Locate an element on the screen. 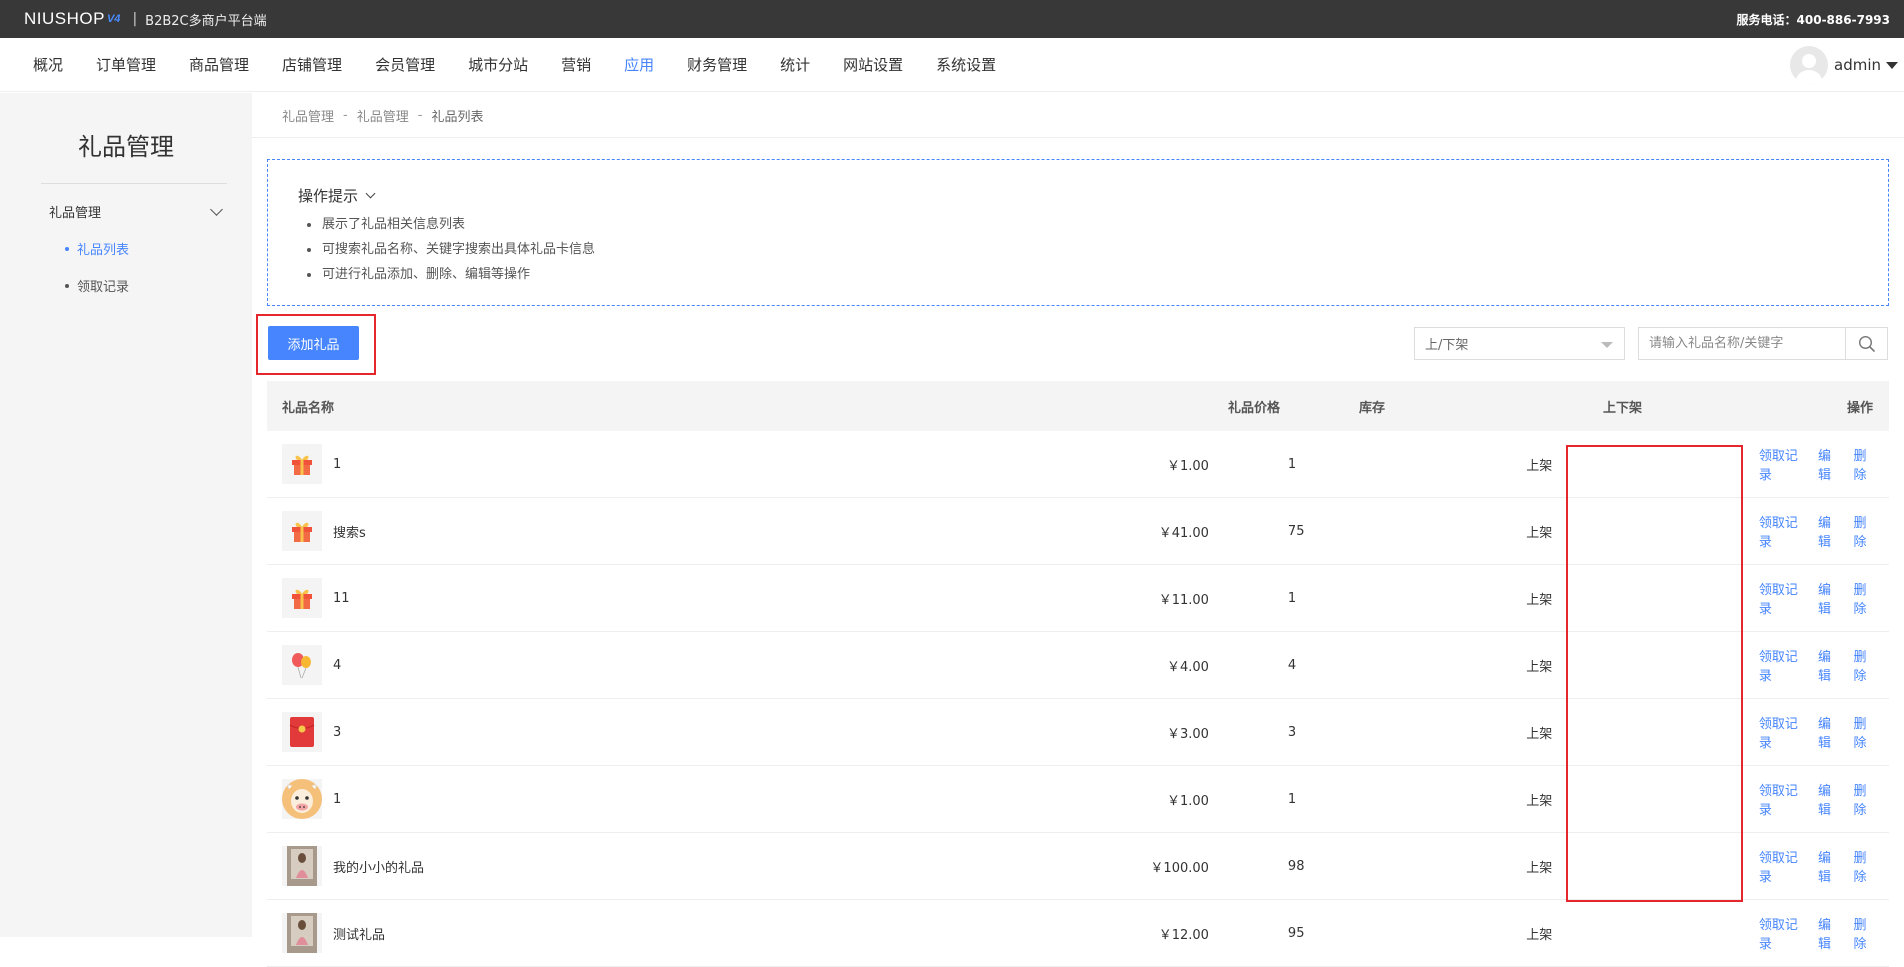 This screenshot has width=1904, height=967. gift-name: 3 is located at coordinates (337, 732).